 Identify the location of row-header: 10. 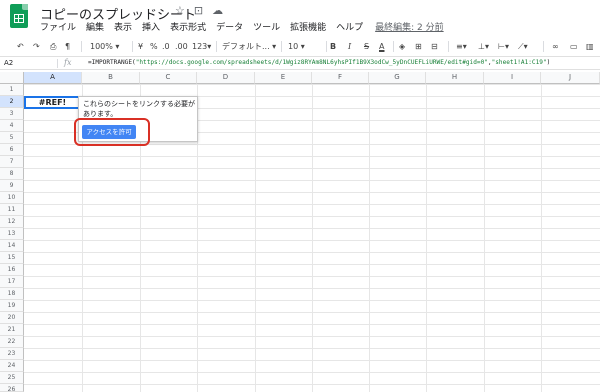
(12, 198).